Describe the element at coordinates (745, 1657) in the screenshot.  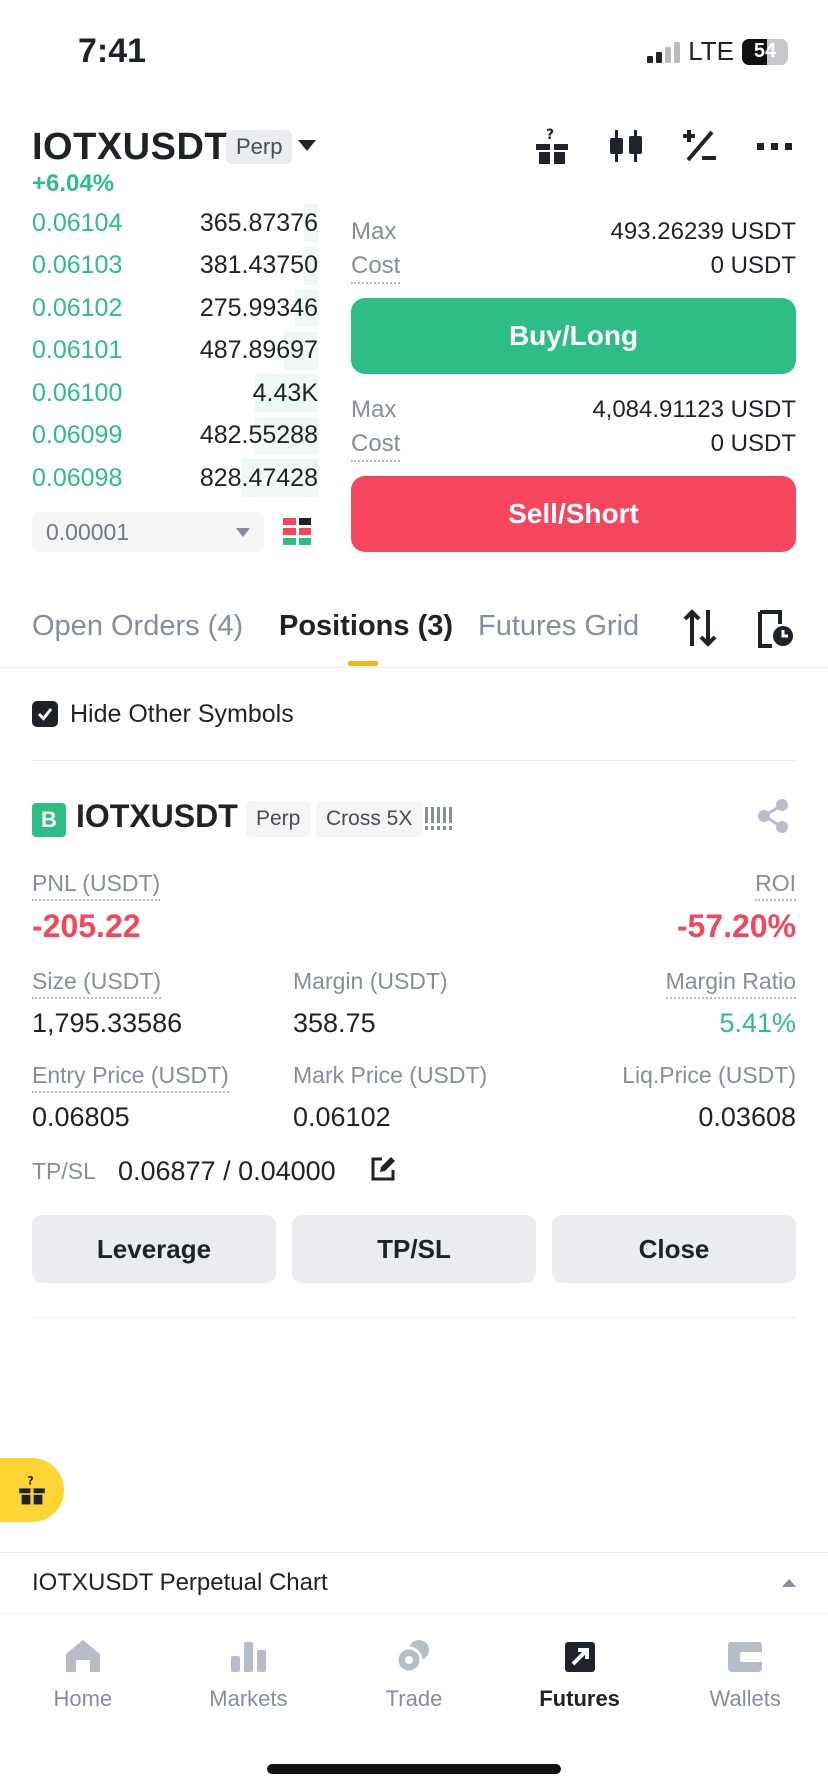
I see `wallet-icon` at that location.